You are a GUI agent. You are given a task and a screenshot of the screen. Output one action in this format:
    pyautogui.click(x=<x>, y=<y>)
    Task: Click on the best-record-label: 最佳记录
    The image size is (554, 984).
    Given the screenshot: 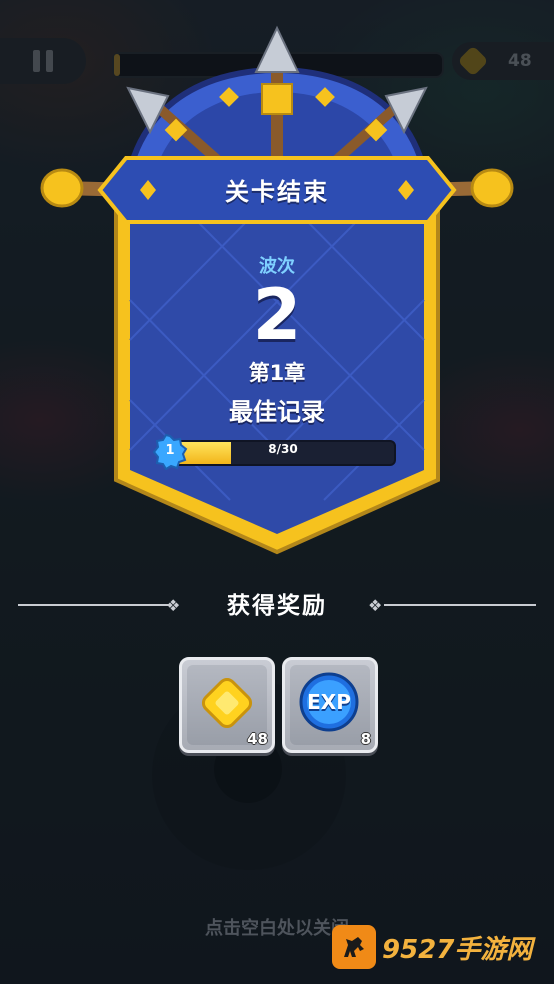 What is the action you would take?
    pyautogui.click(x=277, y=412)
    